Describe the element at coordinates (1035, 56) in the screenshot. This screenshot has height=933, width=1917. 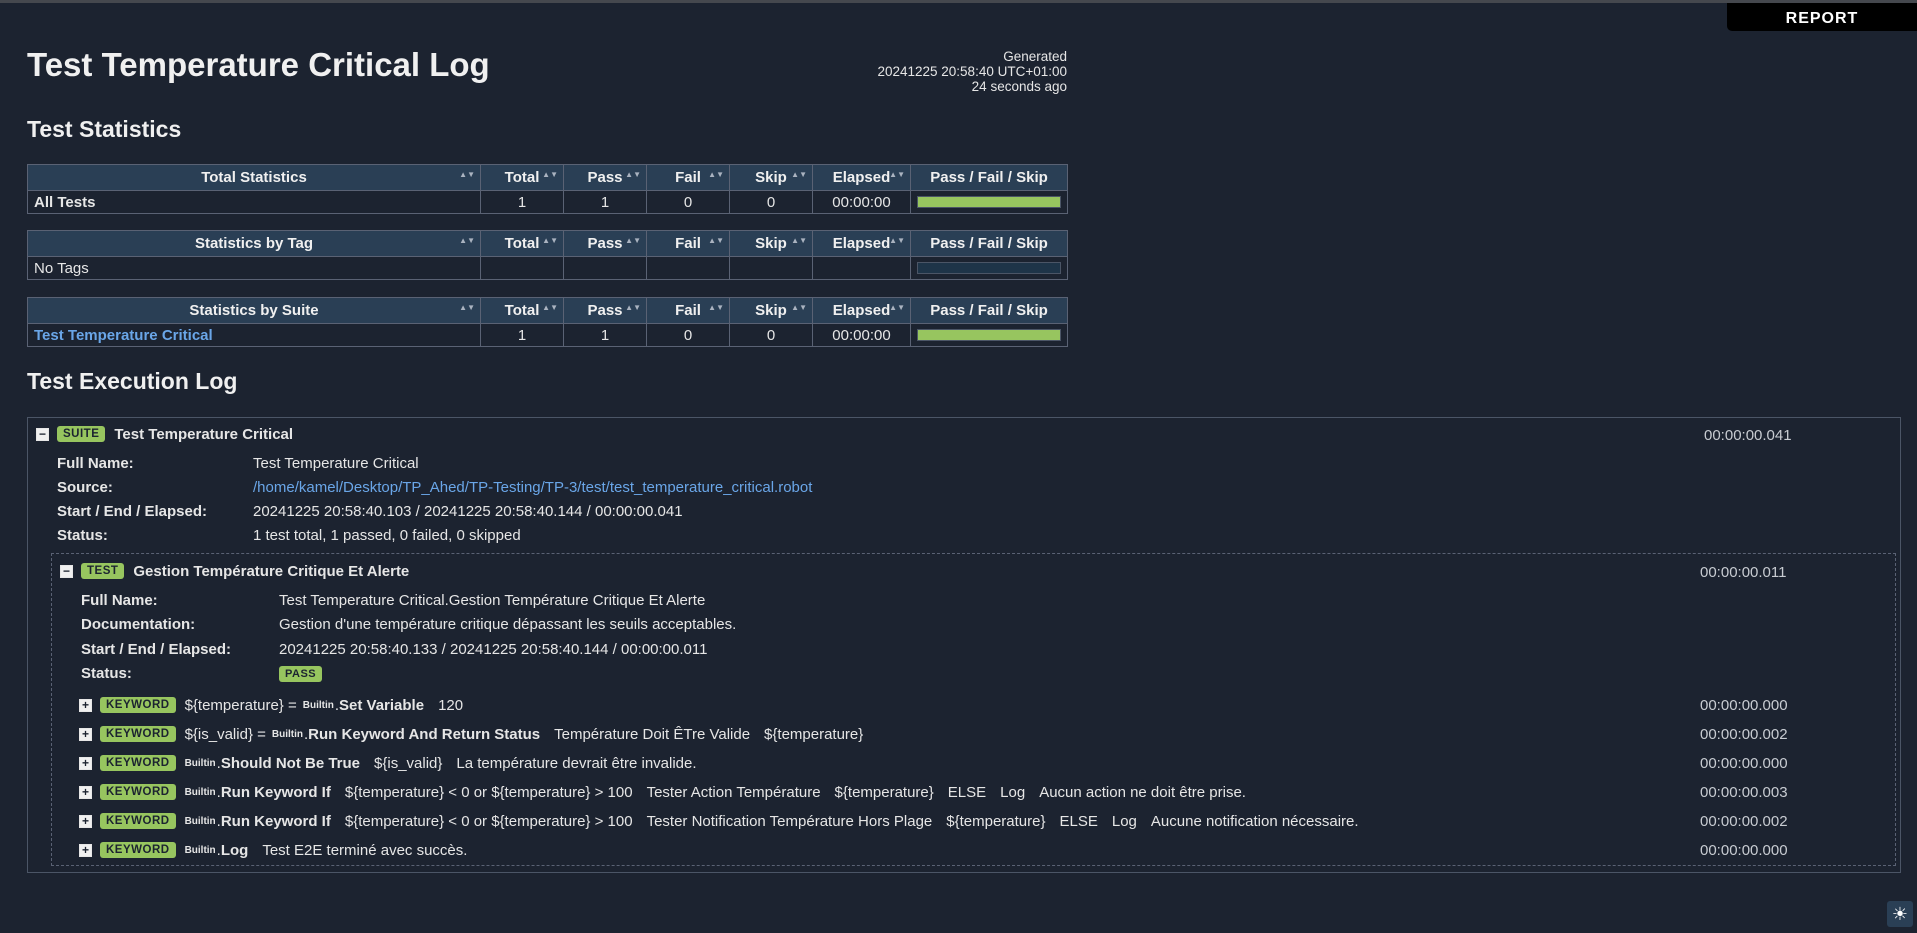
I see `generated-label: Generated` at that location.